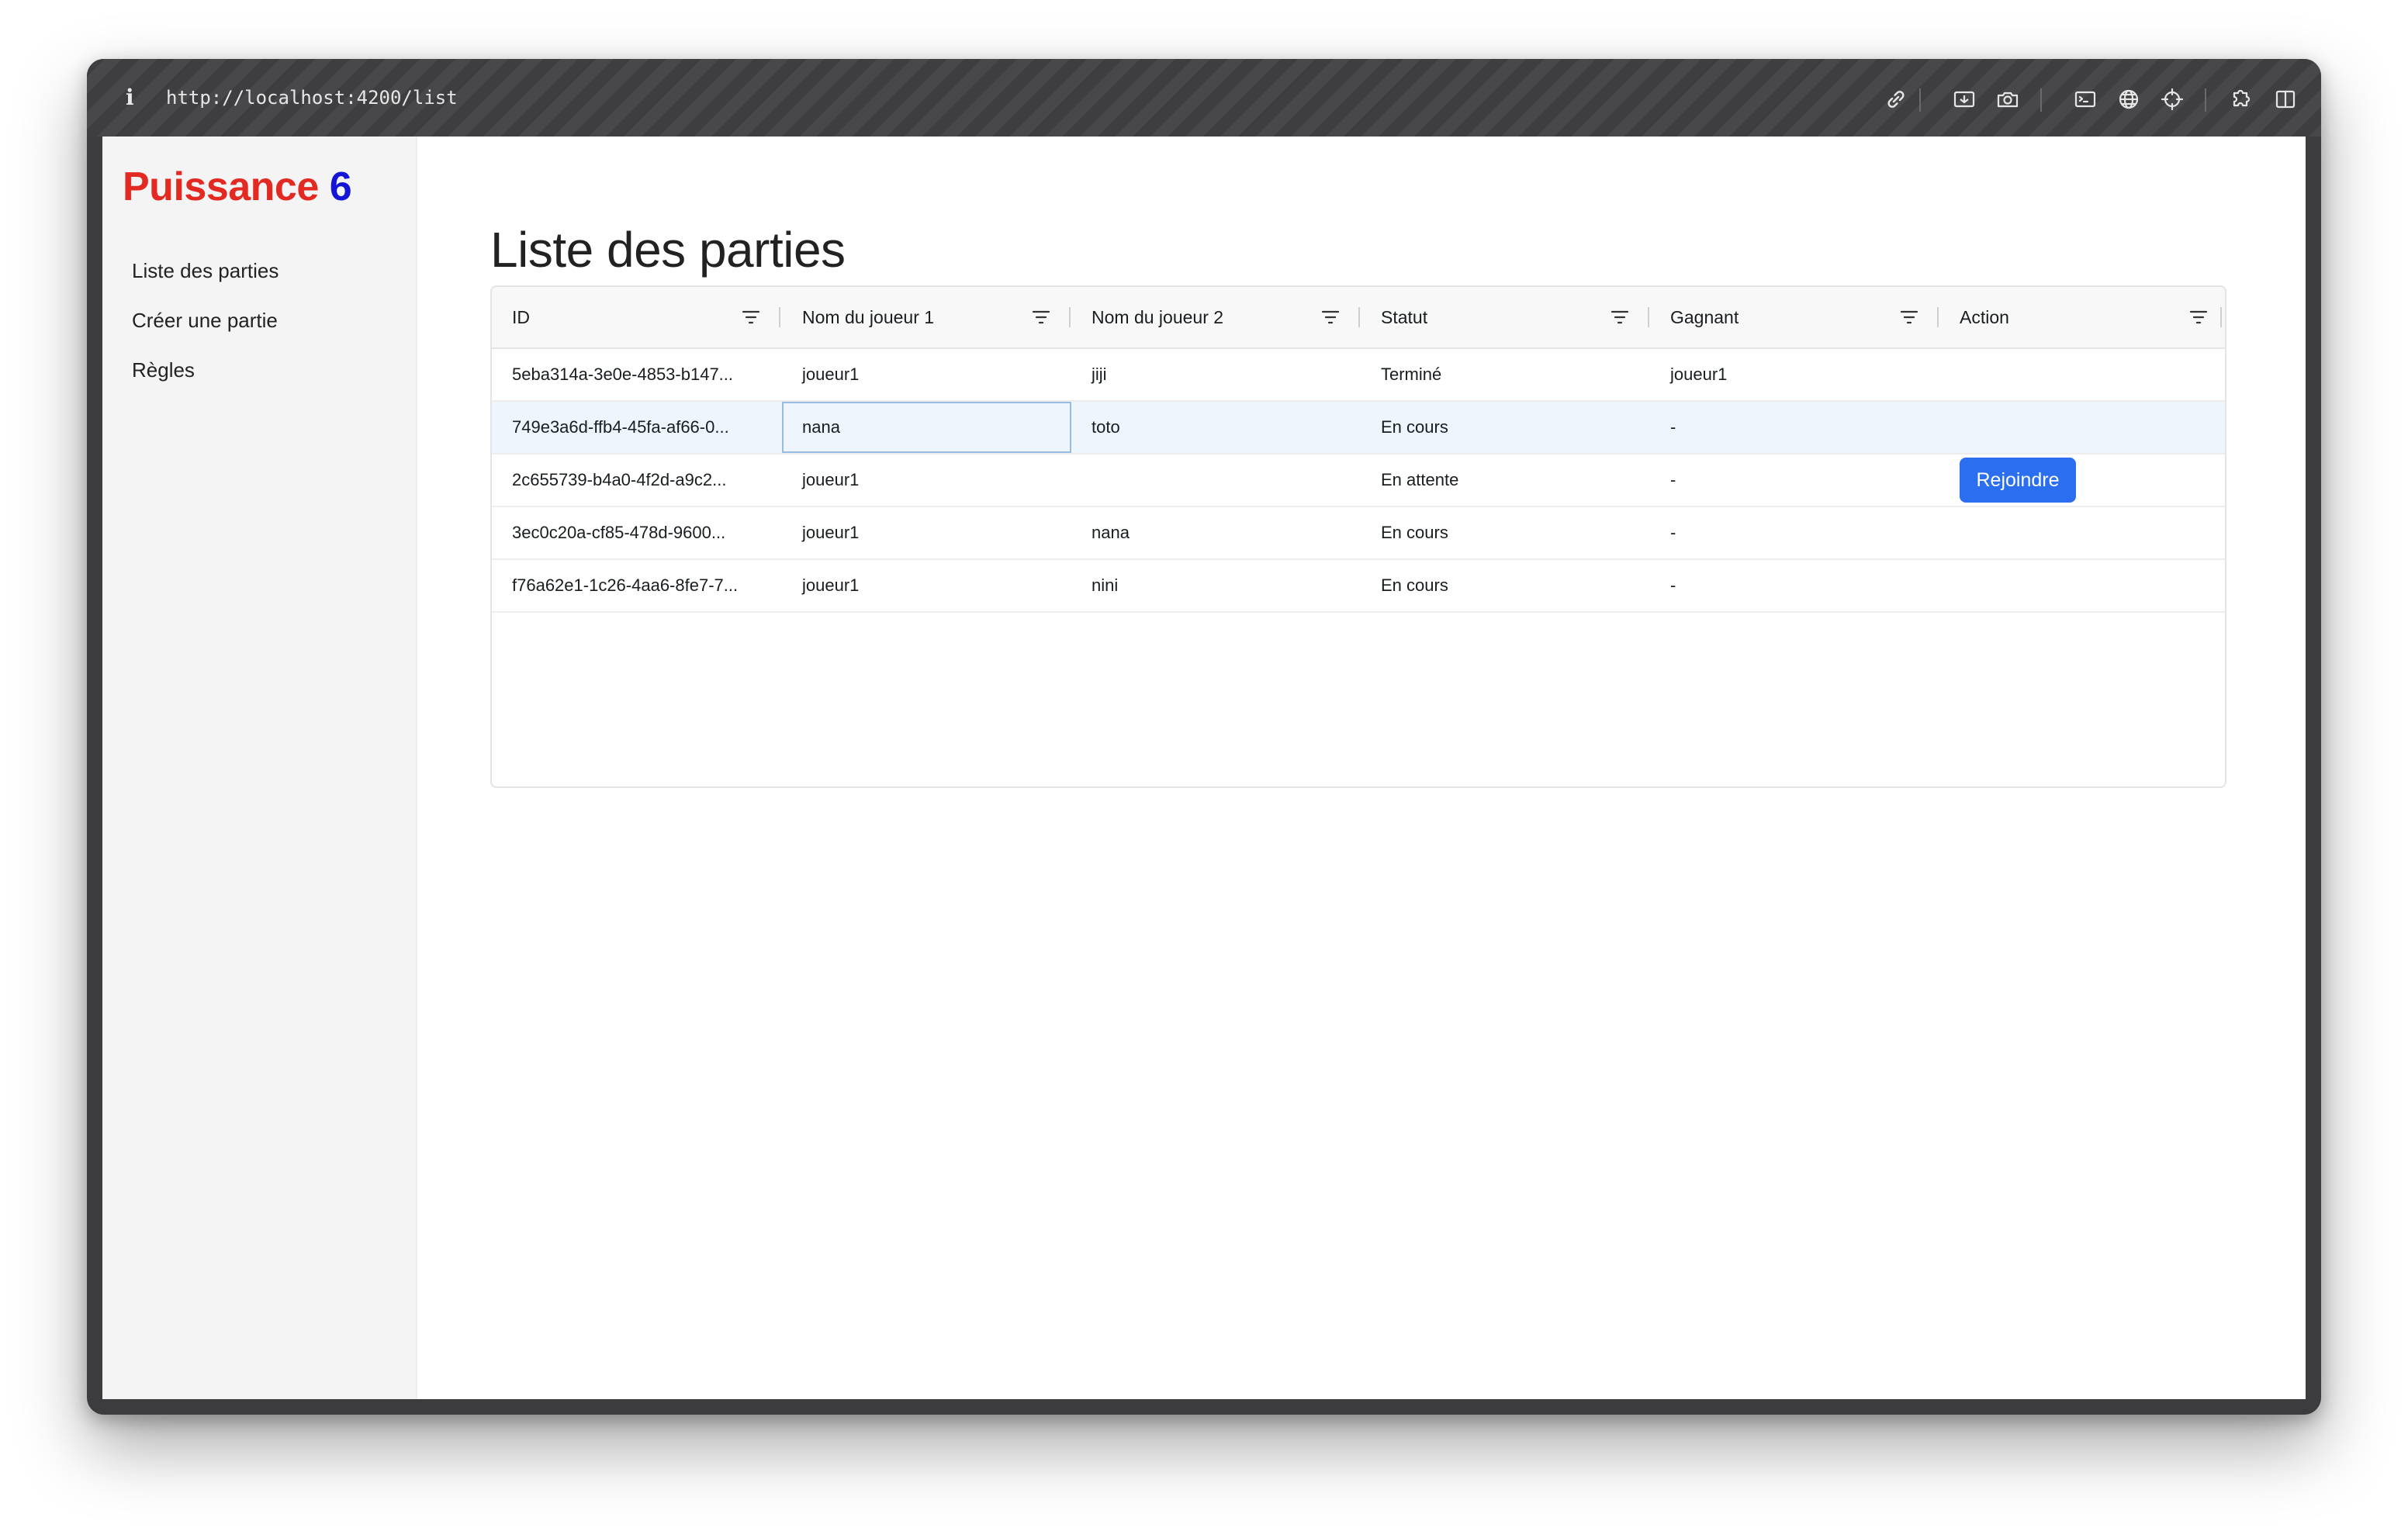 The image size is (2408, 1531). What do you see at coordinates (2128, 99) in the screenshot?
I see `globe-icon` at bounding box center [2128, 99].